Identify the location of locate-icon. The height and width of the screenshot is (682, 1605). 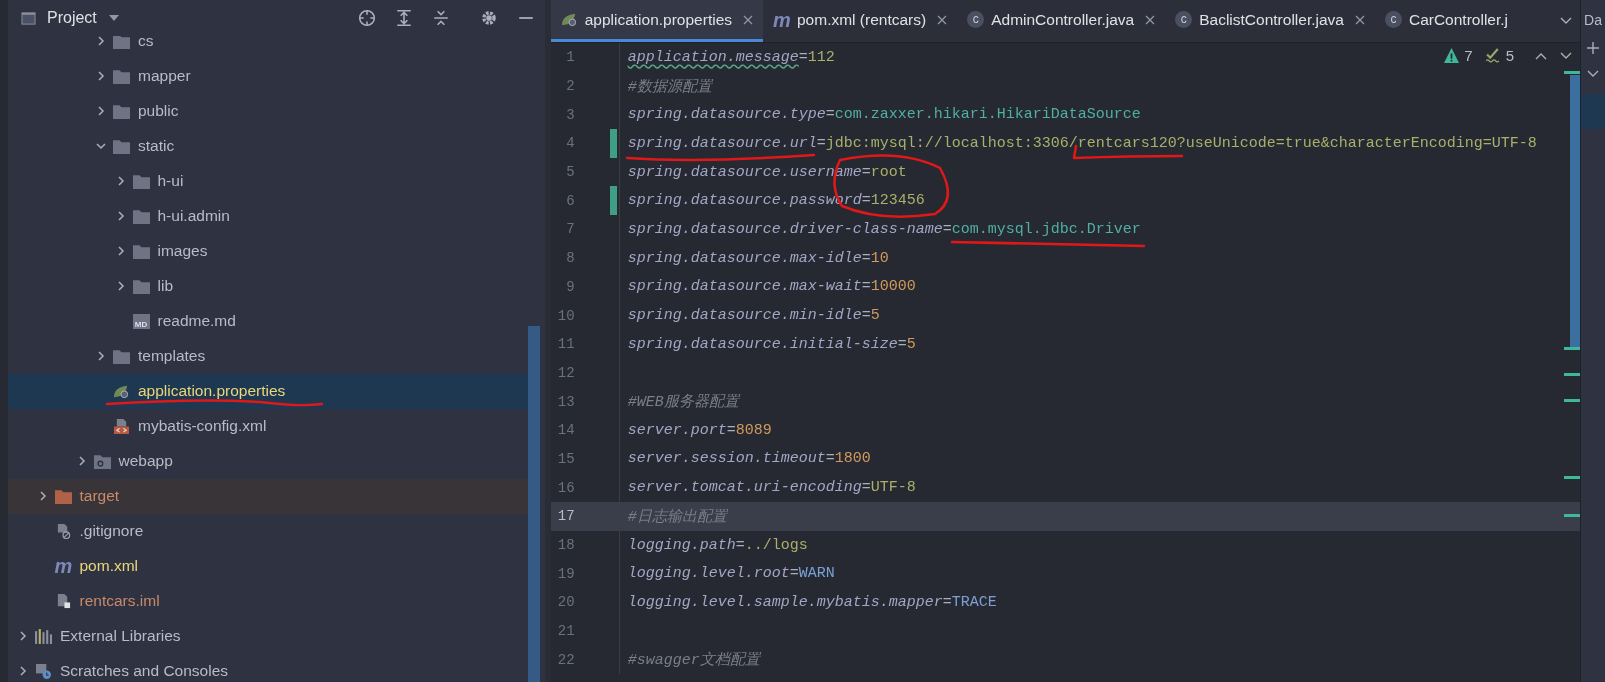
(366, 18).